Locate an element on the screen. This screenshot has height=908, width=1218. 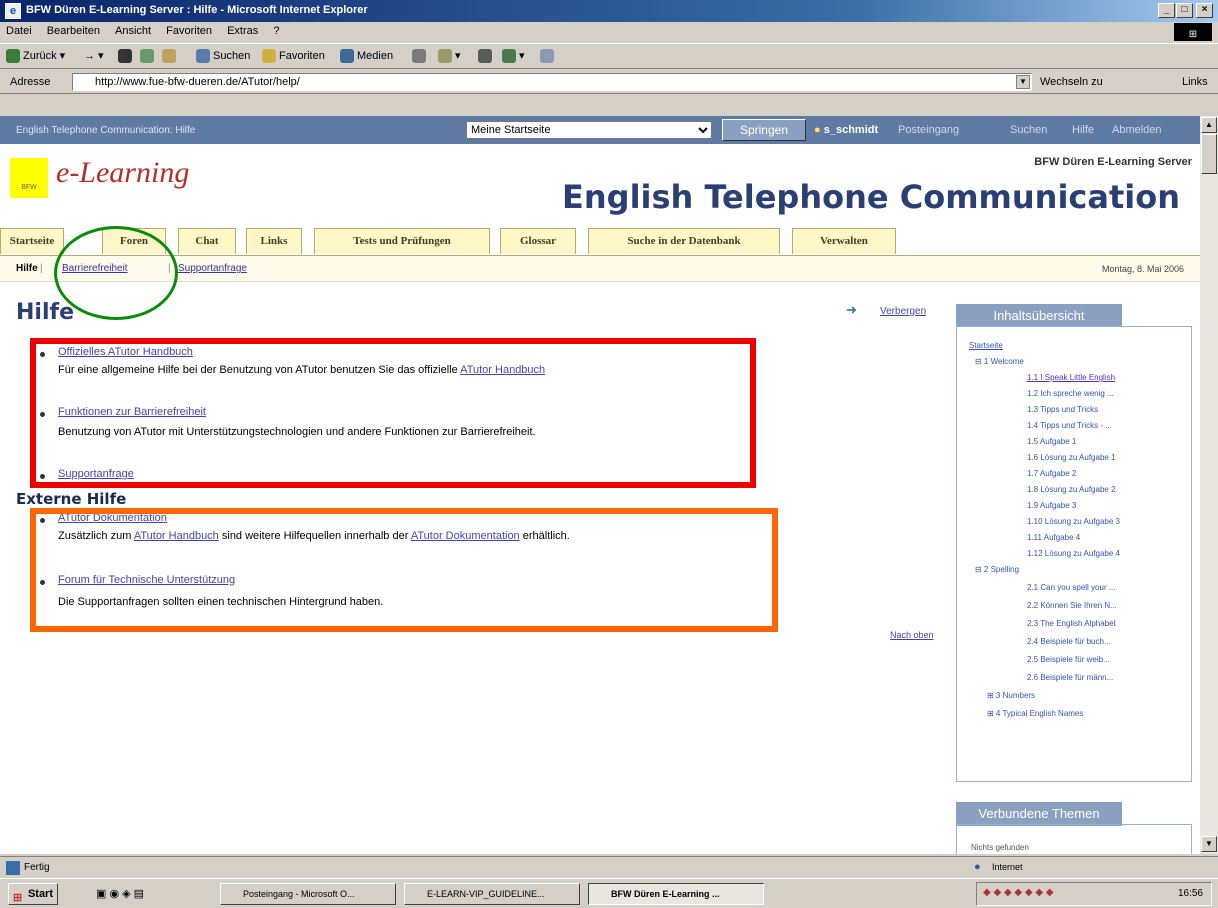
favorites-label: Favoriten is located at coordinates (302, 55).